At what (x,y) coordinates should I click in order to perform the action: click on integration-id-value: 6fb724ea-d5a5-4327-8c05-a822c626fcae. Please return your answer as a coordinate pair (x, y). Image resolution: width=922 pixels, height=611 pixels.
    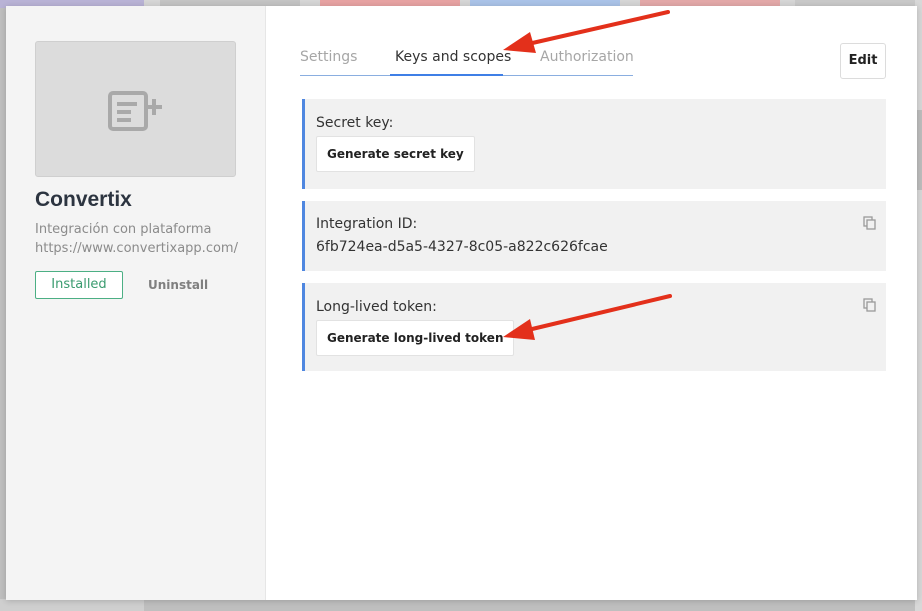
    Looking at the image, I should click on (462, 247).